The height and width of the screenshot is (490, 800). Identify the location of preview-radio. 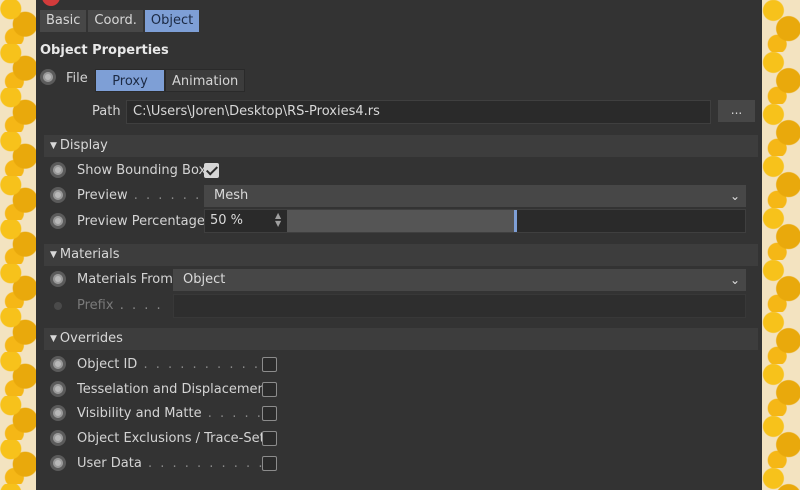
(58, 195).